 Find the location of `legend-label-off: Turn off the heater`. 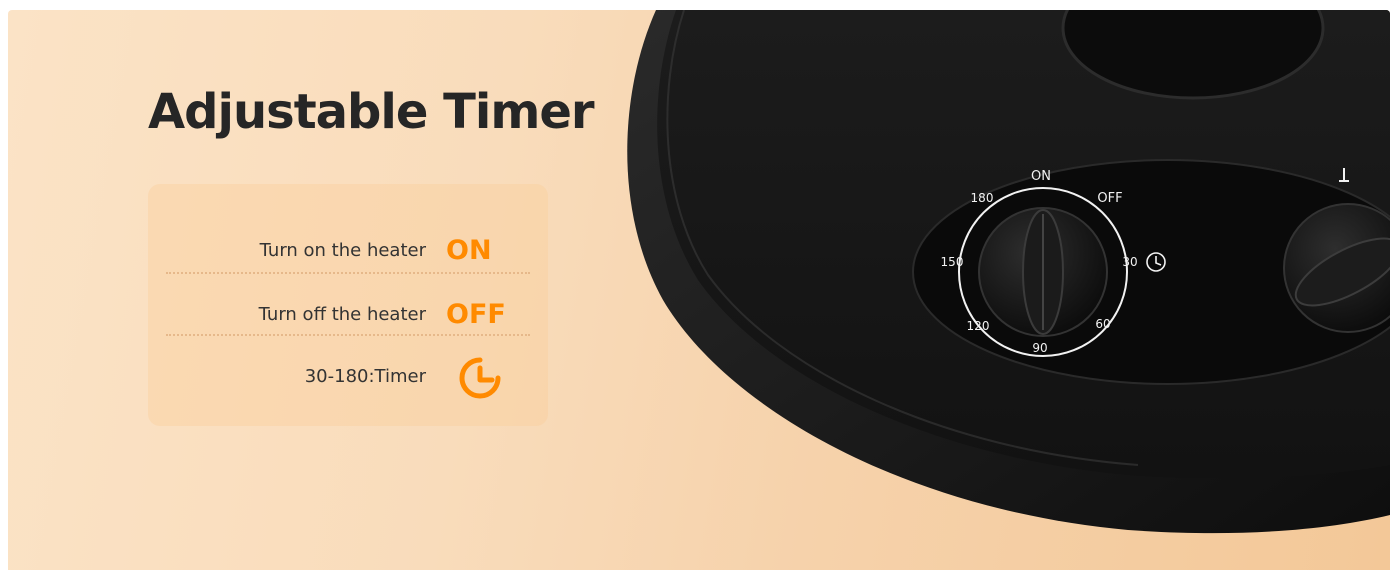

legend-label-off: Turn off the heater is located at coordinates (342, 314).